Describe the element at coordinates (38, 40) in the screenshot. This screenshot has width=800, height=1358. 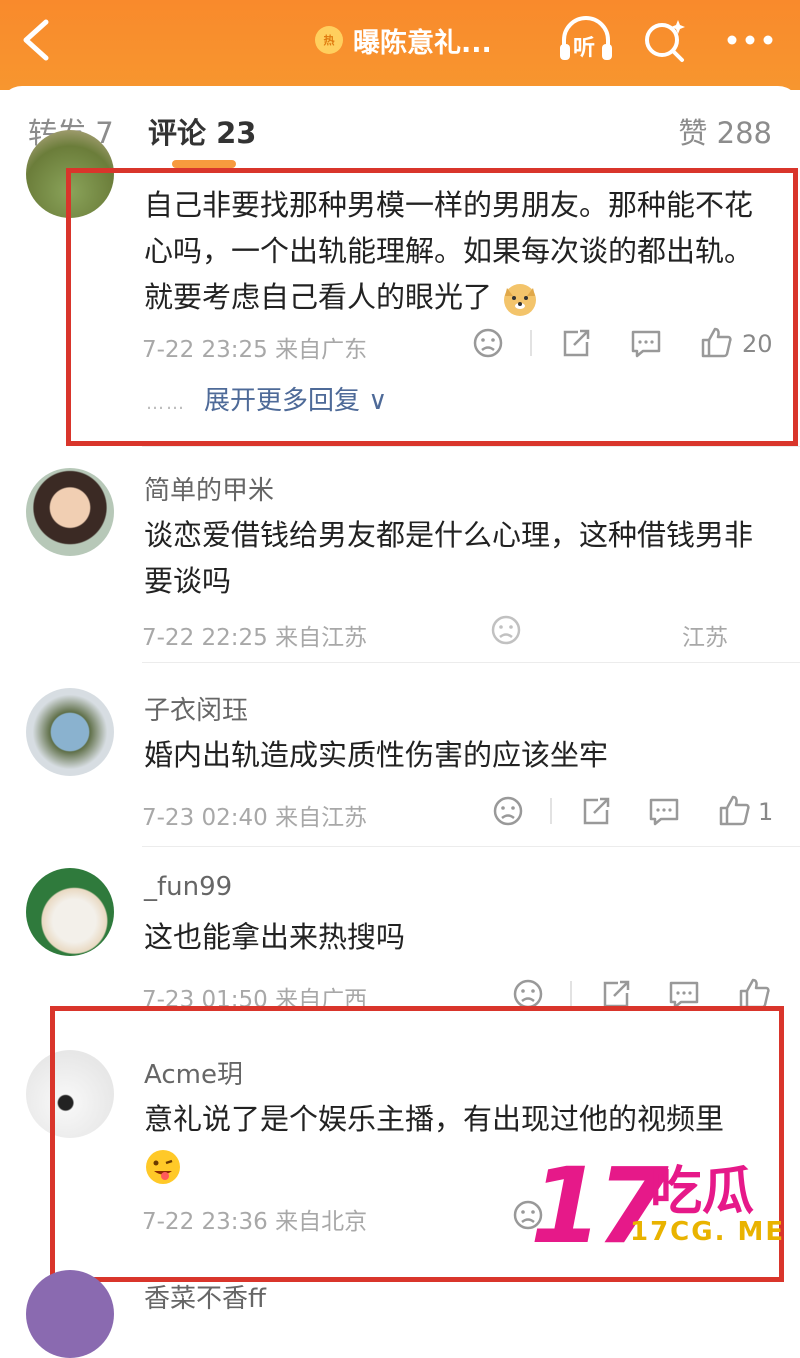
I see `back-button` at that location.